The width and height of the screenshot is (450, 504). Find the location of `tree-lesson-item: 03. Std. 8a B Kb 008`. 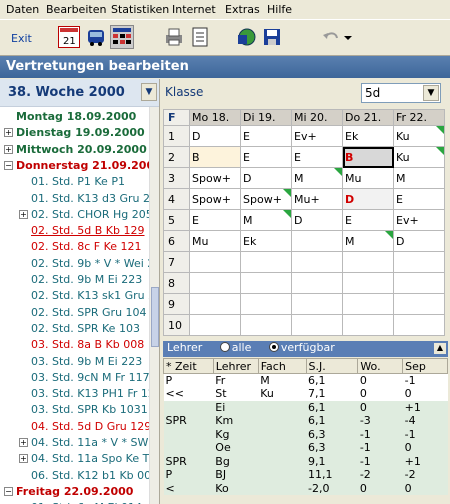

tree-lesson-item: 03. Std. 8a B Kb 008 is located at coordinates (87, 345).